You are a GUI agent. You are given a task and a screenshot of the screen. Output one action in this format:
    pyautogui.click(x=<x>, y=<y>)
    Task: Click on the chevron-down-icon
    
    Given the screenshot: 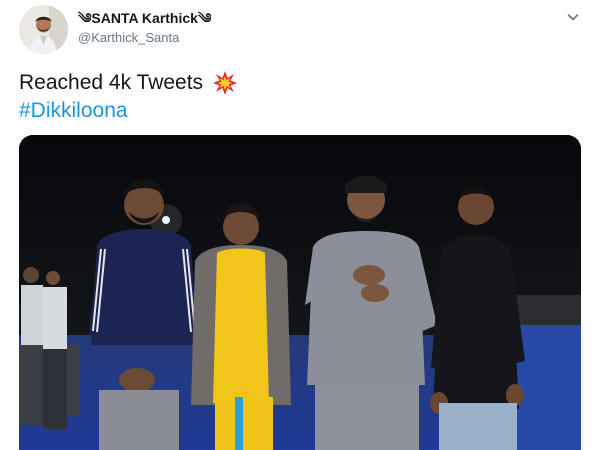 What is the action you would take?
    pyautogui.click(x=573, y=17)
    